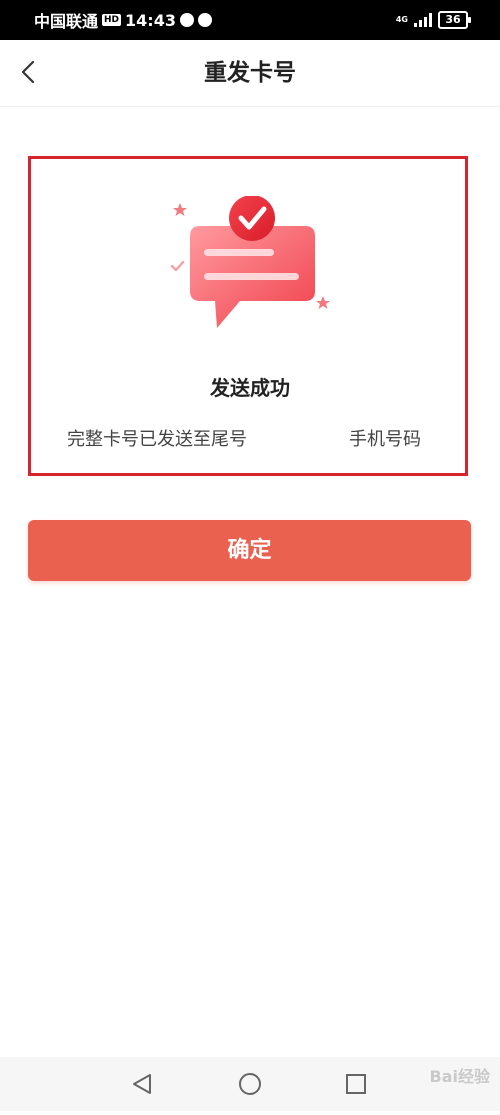  Describe the element at coordinates (385, 439) in the screenshot. I see `result-description-suffix: 手机号码` at that location.